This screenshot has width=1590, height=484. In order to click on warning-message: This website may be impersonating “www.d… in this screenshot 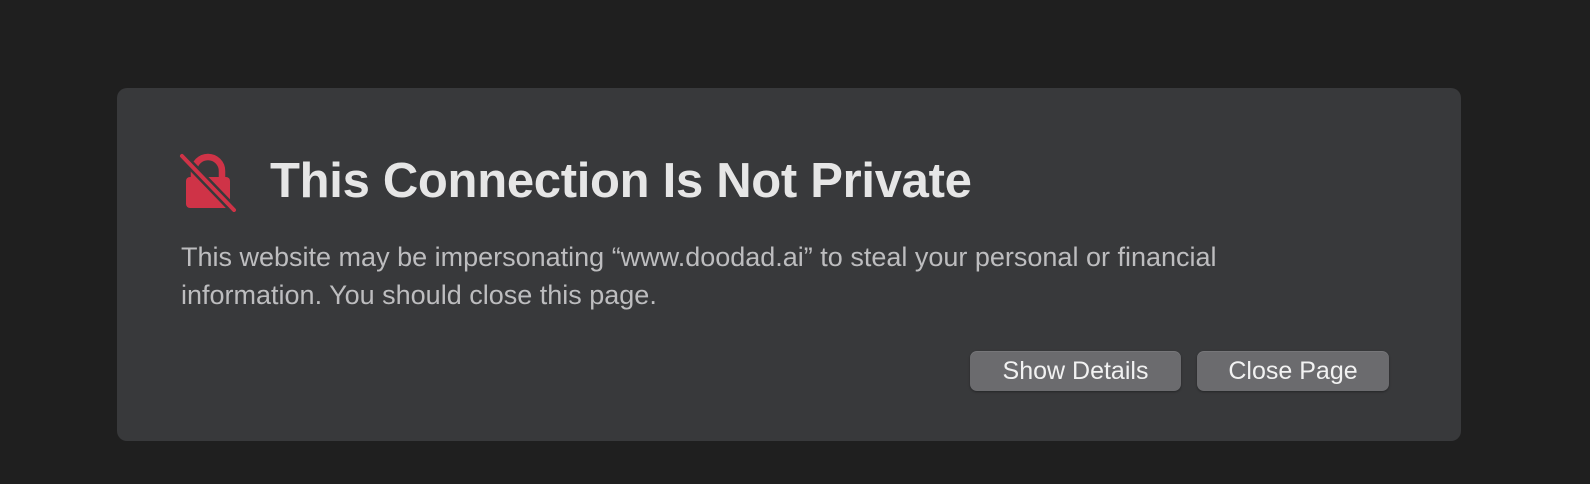, I will do `click(699, 276)`.